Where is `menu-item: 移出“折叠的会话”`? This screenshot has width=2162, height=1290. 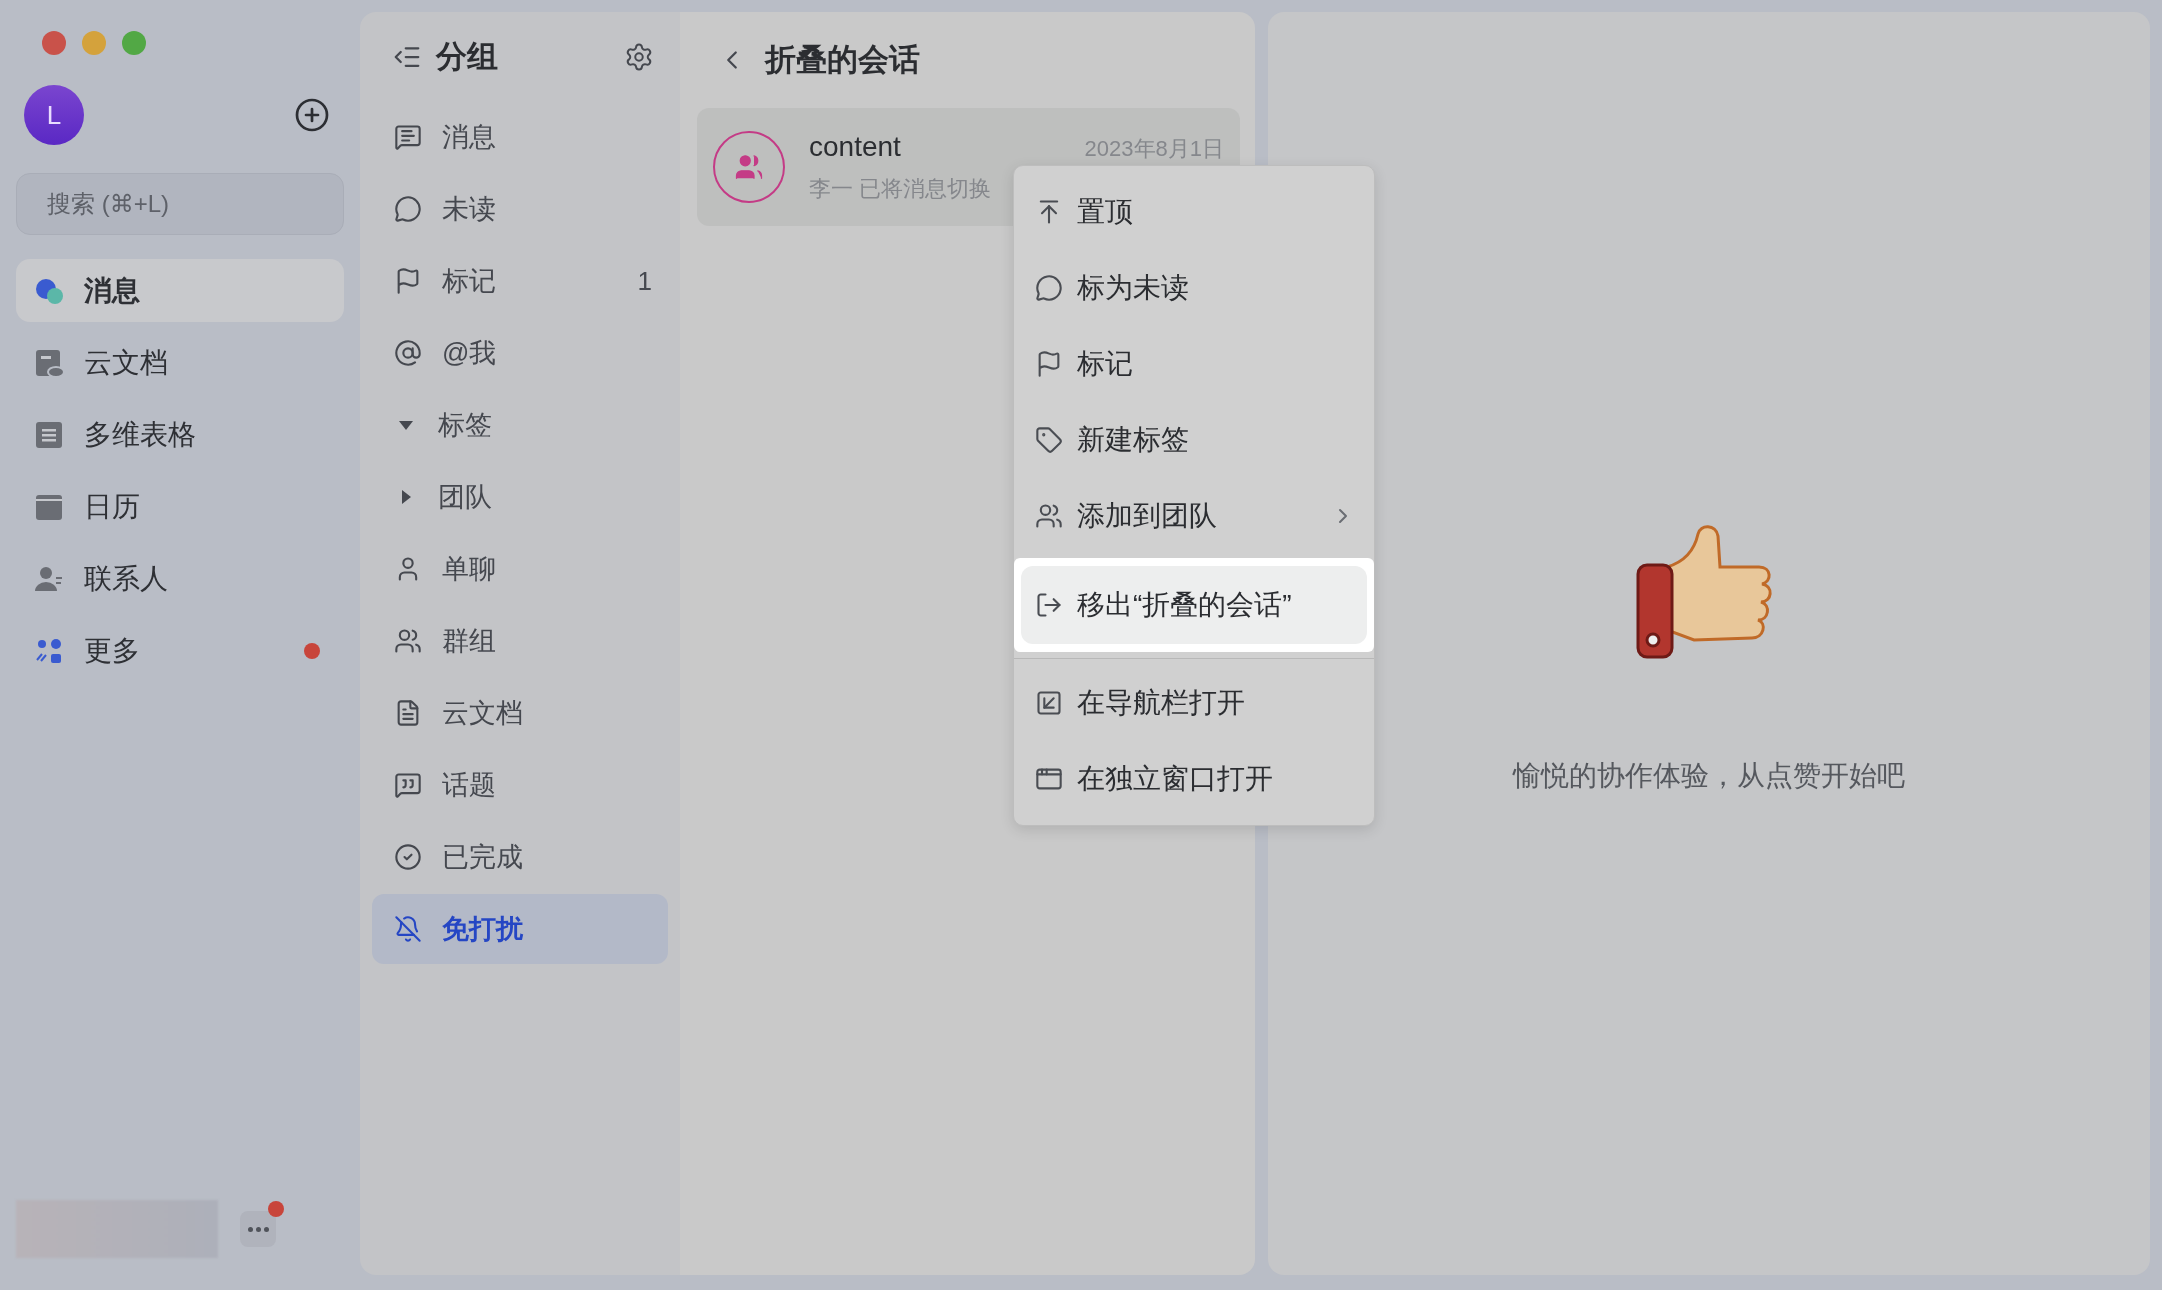
menu-item: 移出“折叠的会话” is located at coordinates (1194, 605).